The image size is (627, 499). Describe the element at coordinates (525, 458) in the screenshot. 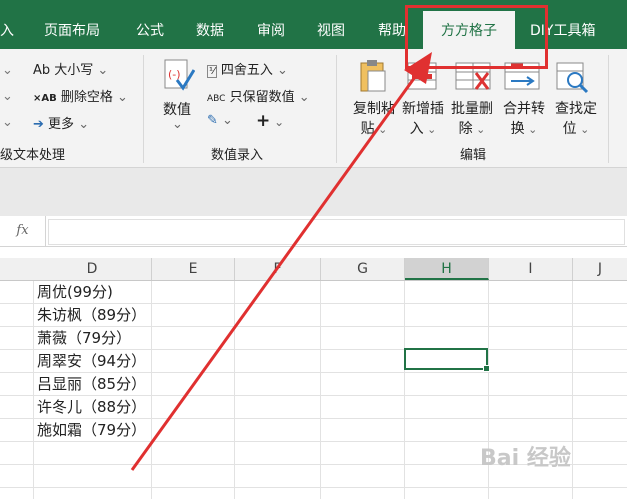

I see `watermark: Bai 经验` at that location.